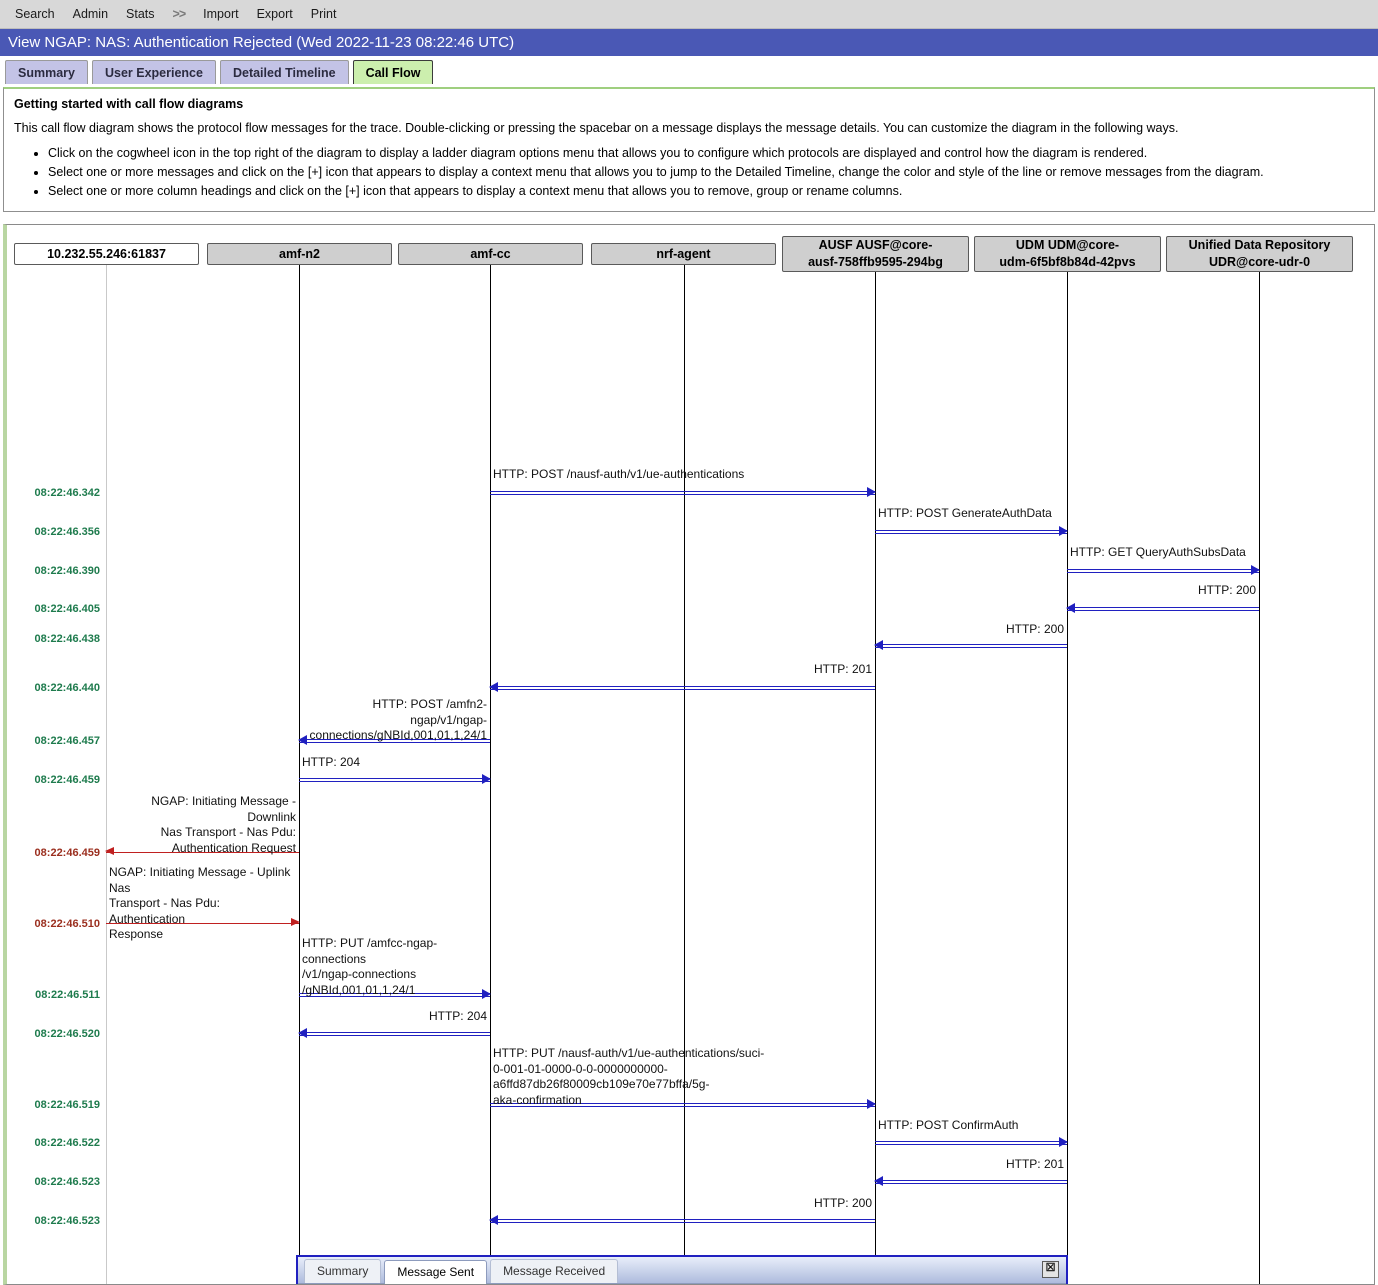 The image size is (1378, 1285). I want to click on timestamp-label: 08:22:46.510, so click(67, 924).